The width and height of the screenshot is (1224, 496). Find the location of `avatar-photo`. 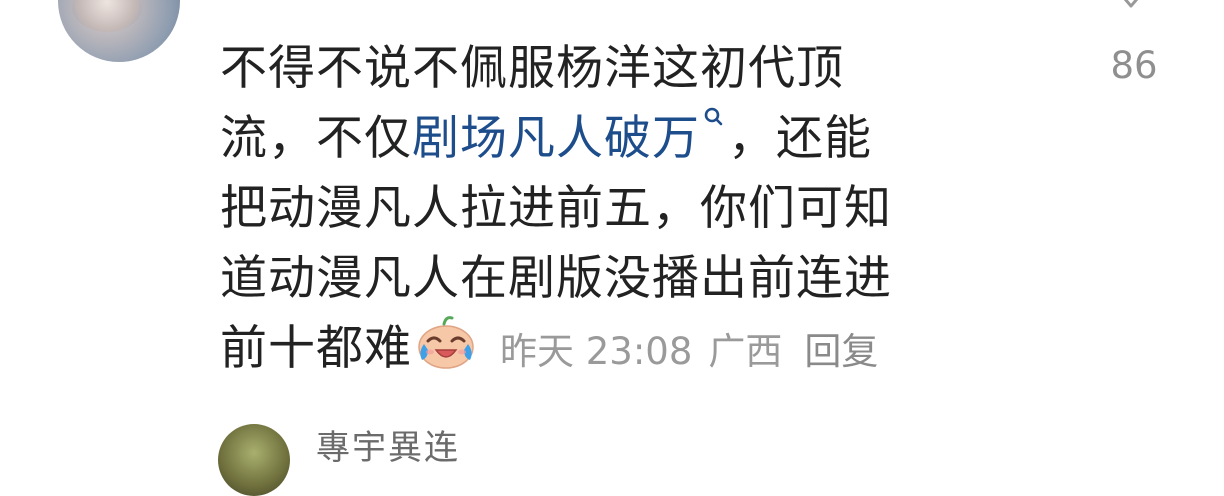

avatar-photo is located at coordinates (107, 16).